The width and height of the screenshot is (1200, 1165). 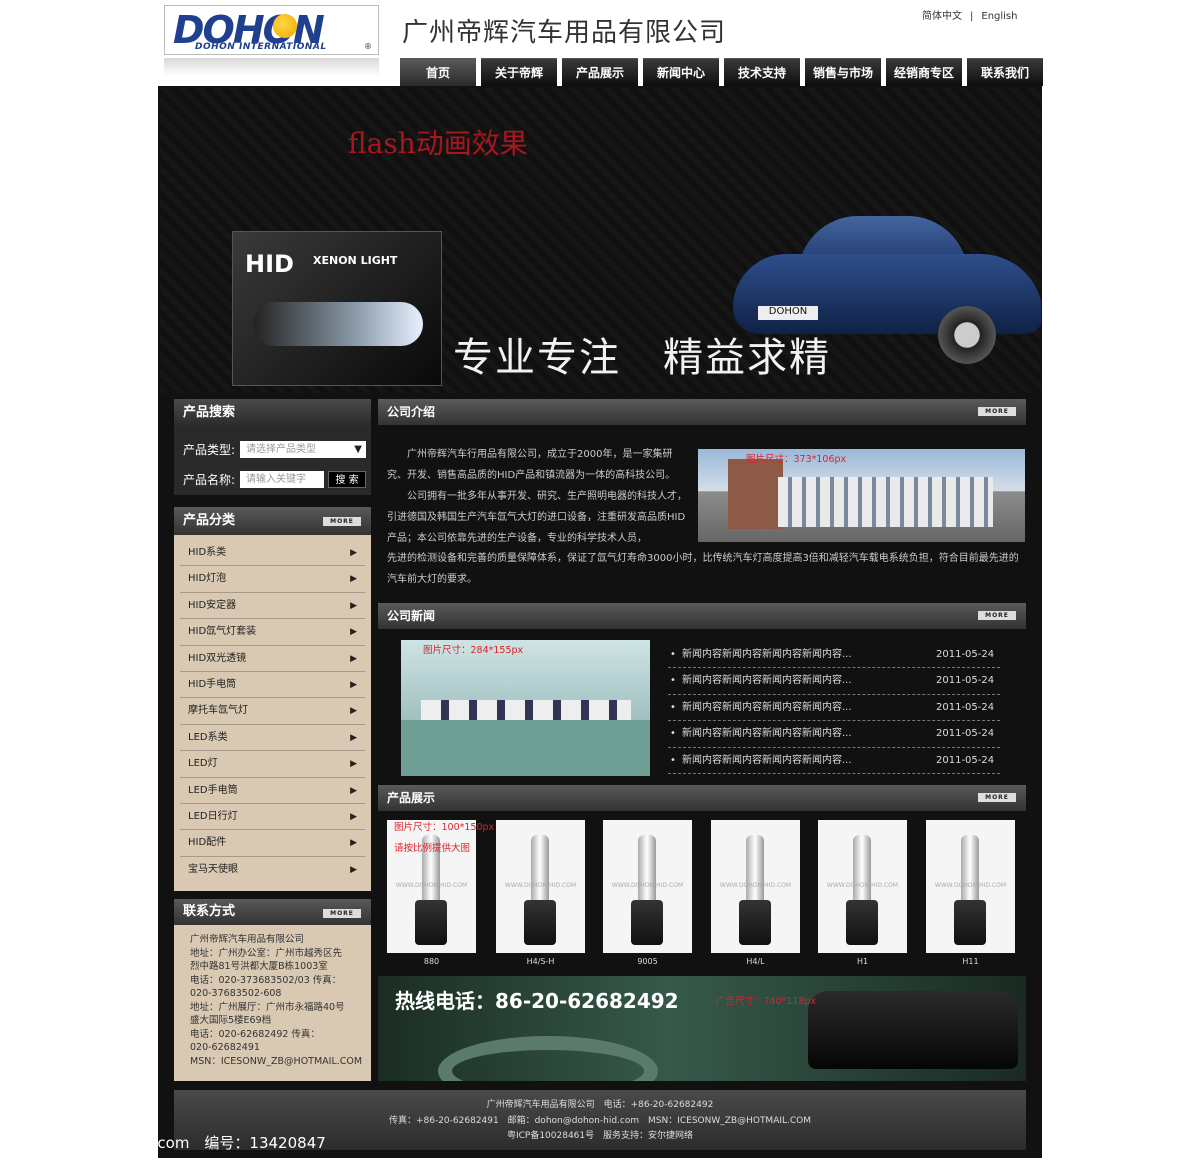 What do you see at coordinates (721, 72) in the screenshot?
I see `main-nav: 首页 关于帝辉 产品展示 新闻中心 技术支持 销售与市场 经销商专区 联系我们` at bounding box center [721, 72].